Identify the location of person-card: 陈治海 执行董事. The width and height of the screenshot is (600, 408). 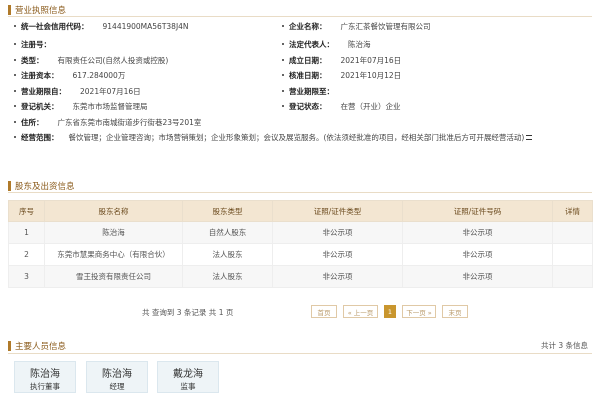
(45, 377).